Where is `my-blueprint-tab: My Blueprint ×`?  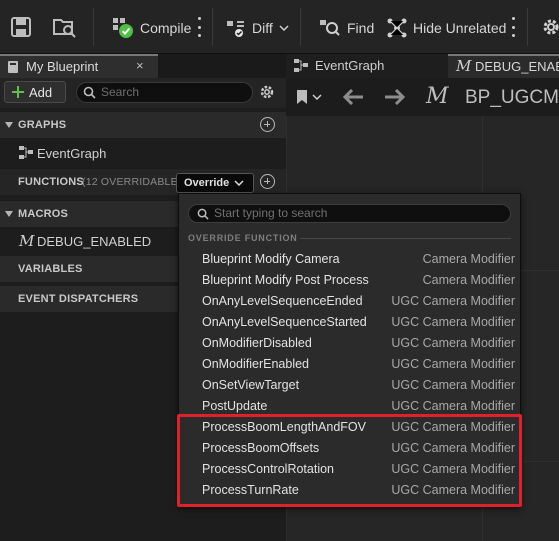
my-blueprint-tab: My Blueprint × is located at coordinates (79, 66).